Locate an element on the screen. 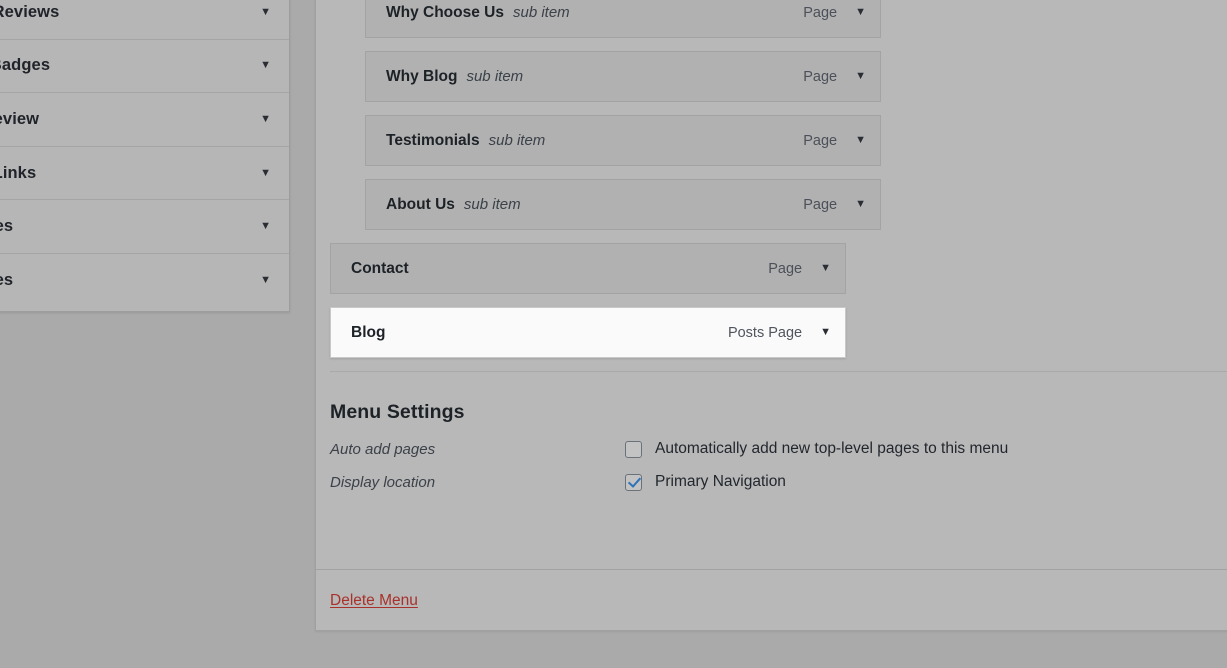  primary-navigation-control: Primary Navigation is located at coordinates (705, 482).